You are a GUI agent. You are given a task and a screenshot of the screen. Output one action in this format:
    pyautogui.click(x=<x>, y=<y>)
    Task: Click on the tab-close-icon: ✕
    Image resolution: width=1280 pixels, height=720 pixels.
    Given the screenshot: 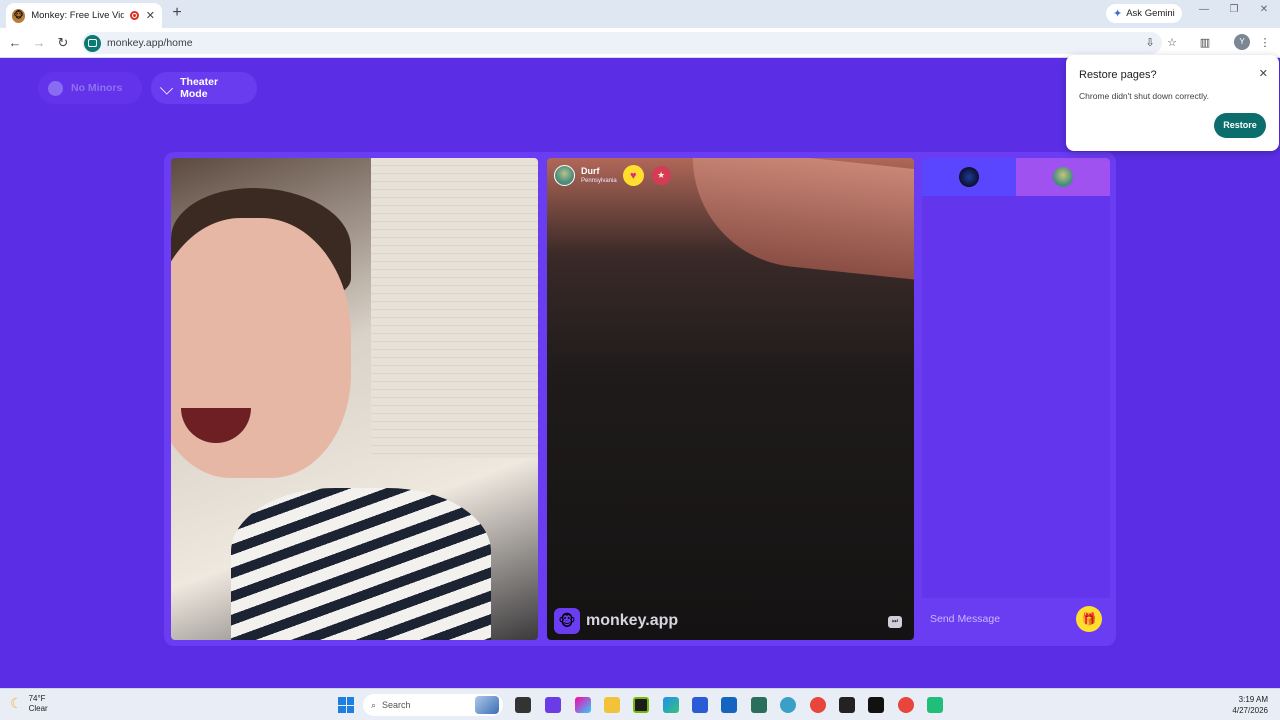 What is the action you would take?
    pyautogui.click(x=150, y=15)
    